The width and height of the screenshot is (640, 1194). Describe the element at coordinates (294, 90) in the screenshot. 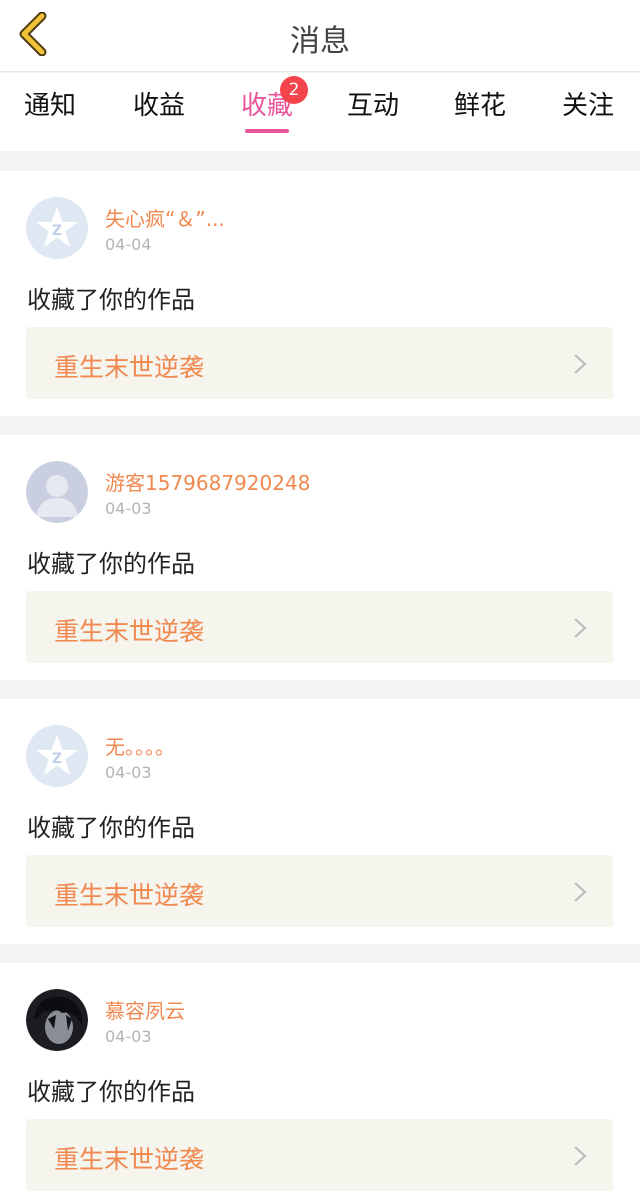

I see `unread-badge: 2` at that location.